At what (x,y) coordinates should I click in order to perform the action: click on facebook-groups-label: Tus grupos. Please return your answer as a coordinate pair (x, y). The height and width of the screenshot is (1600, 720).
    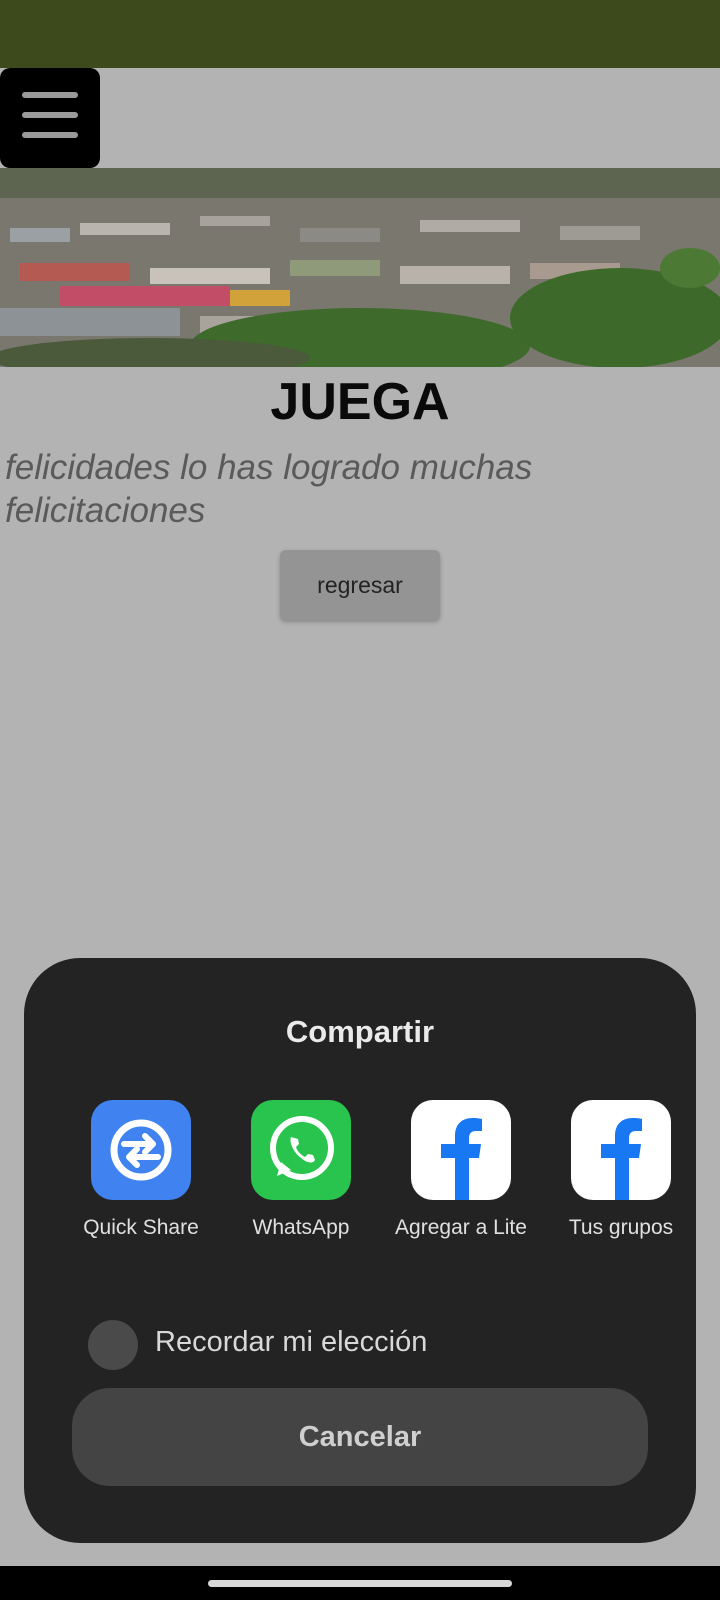
    Looking at the image, I should click on (621, 1227).